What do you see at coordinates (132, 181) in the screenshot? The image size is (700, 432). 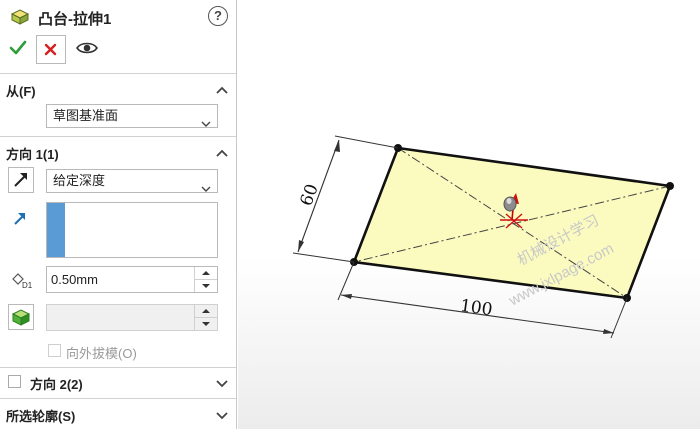 I see `end-condition-select: 给定深度` at bounding box center [132, 181].